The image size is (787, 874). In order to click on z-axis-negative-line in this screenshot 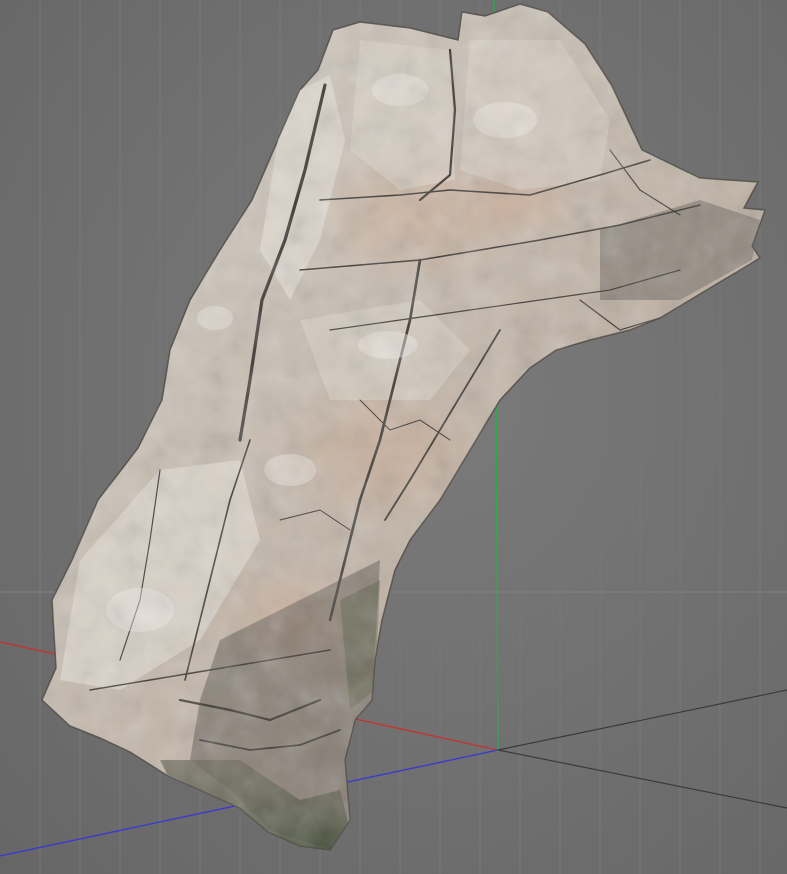, I will do `click(642, 720)`.